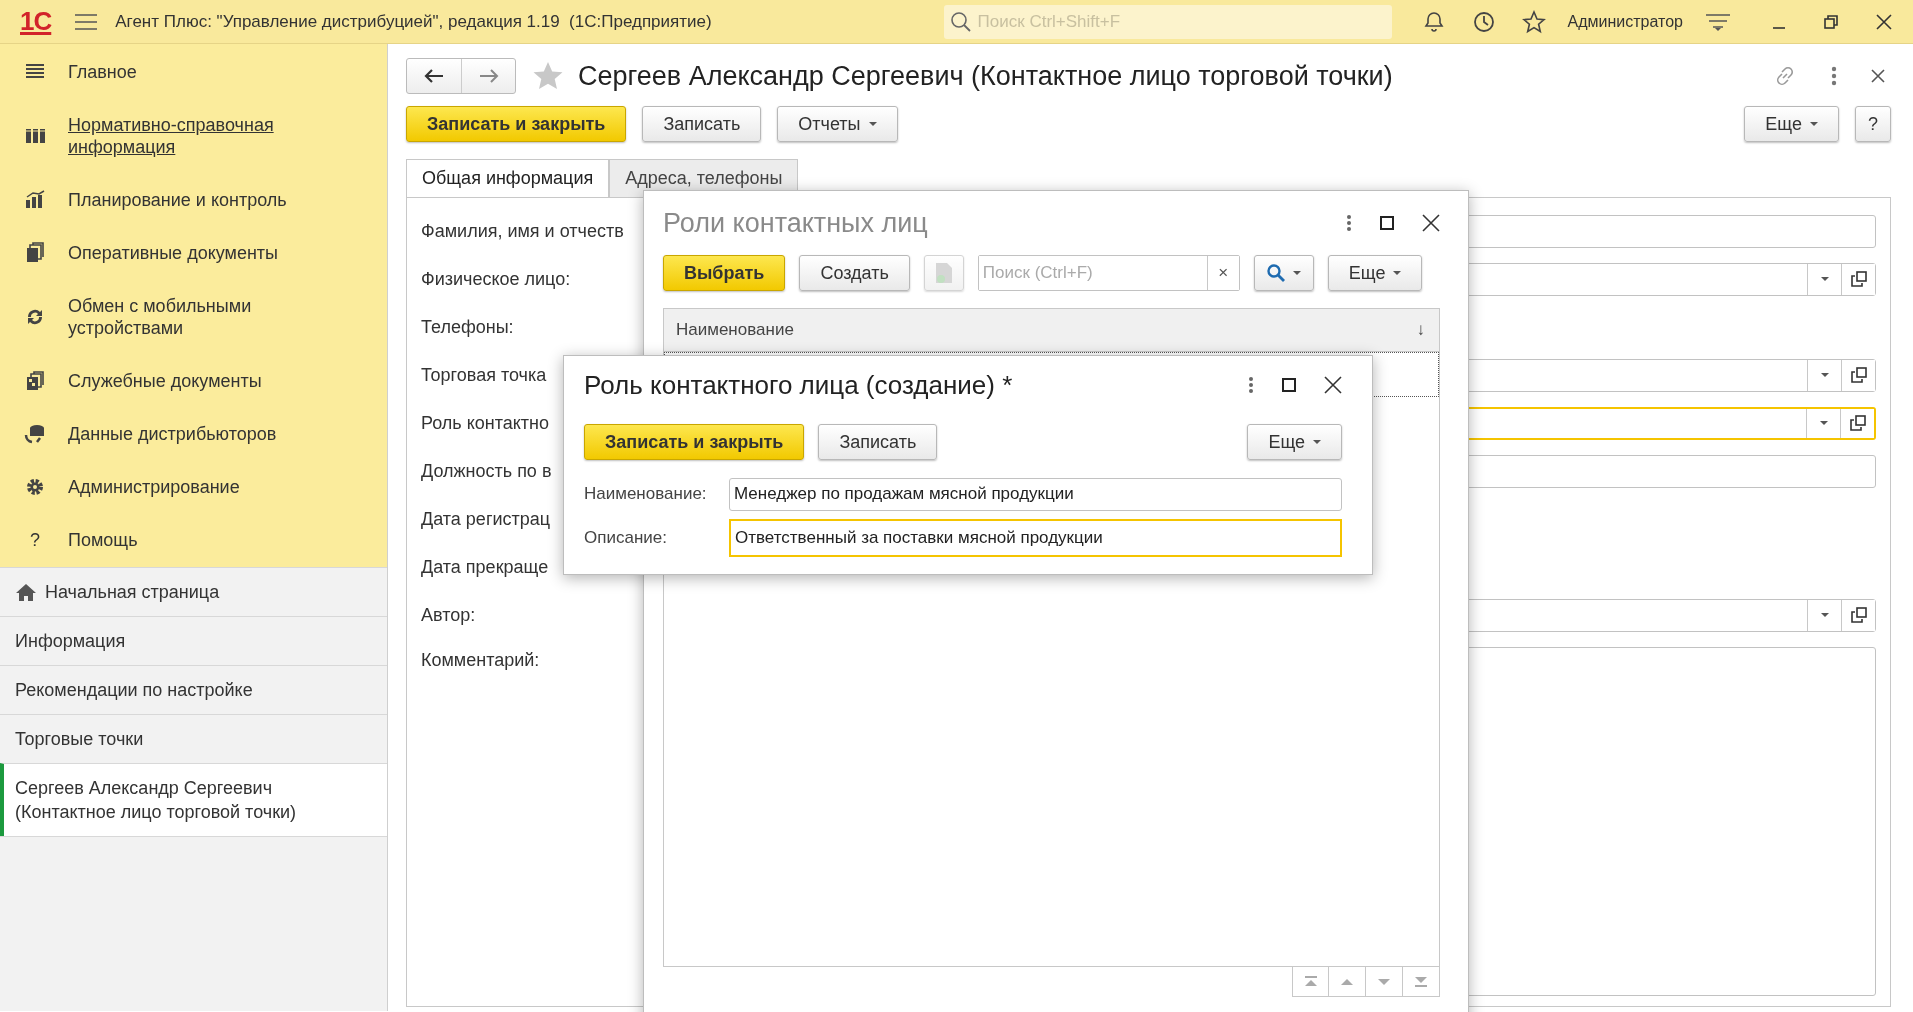  I want to click on app-title: Агент Плюс: "Управление дистрибуцией", редакция 1.19 (1С:Предприятие), so click(413, 21).